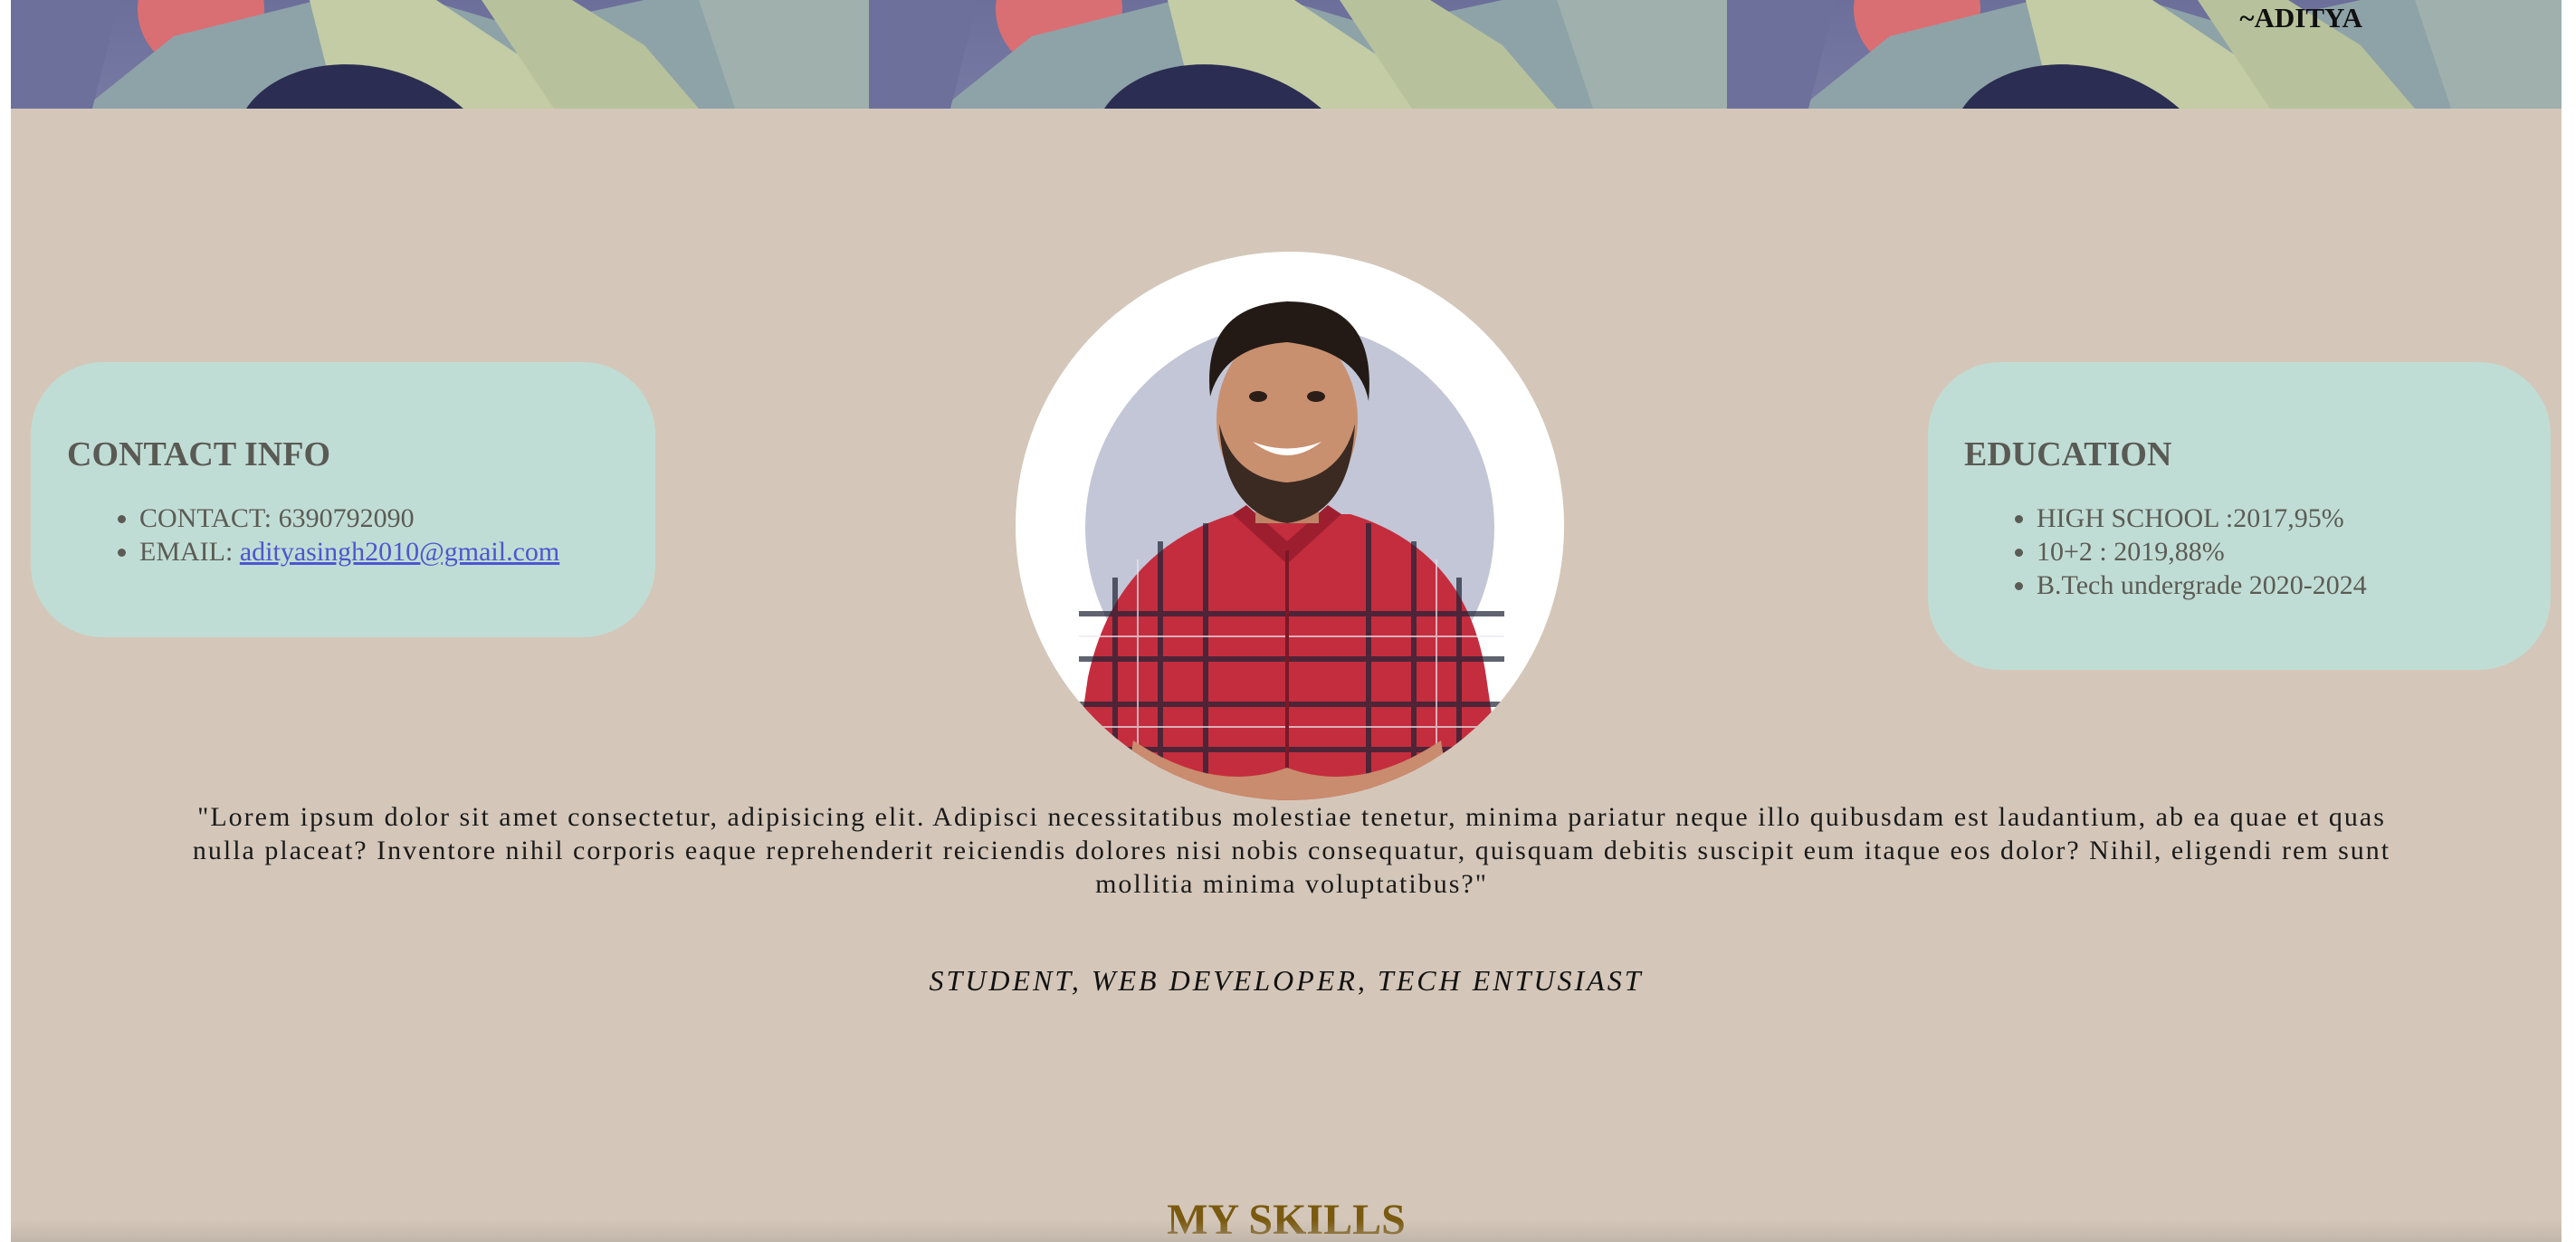 The height and width of the screenshot is (1242, 2576). Describe the element at coordinates (186, 552) in the screenshot. I see `email-label: EMAIL:` at that location.